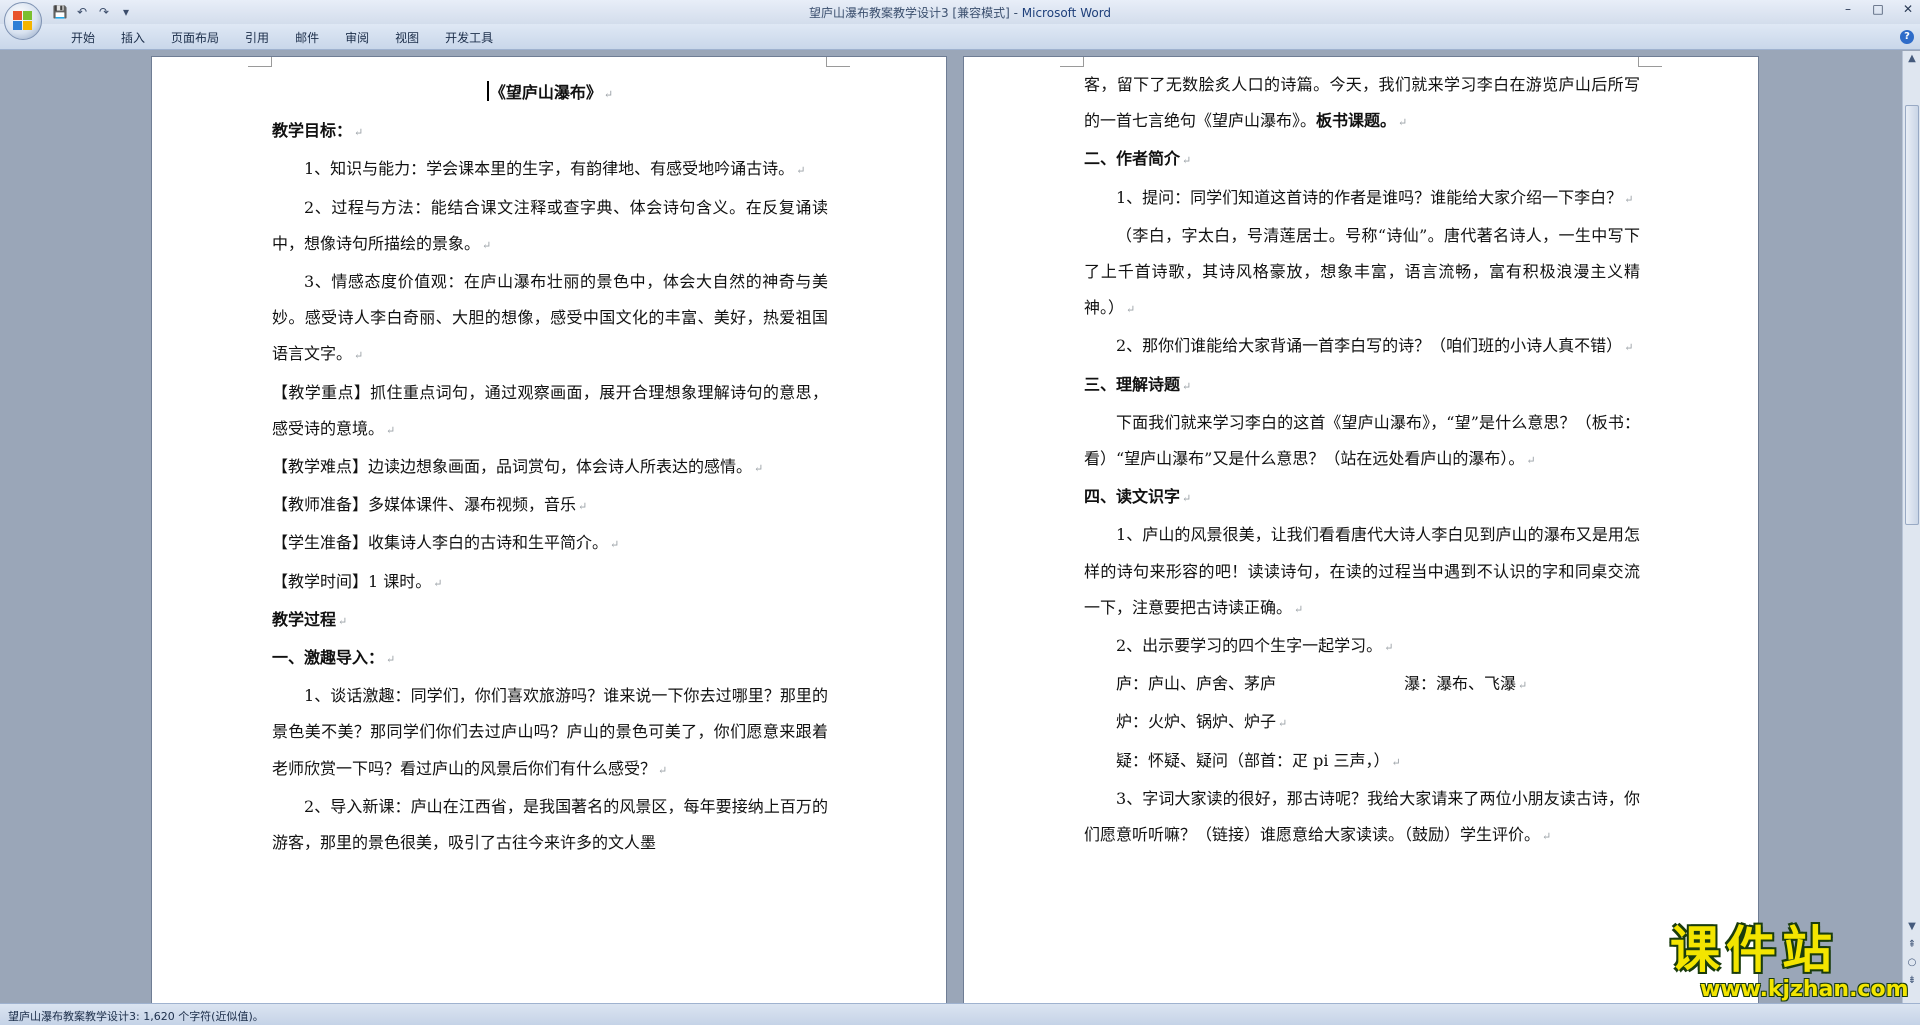 This screenshot has height=1025, width=1920. I want to click on minimize-button: –, so click(1848, 9).